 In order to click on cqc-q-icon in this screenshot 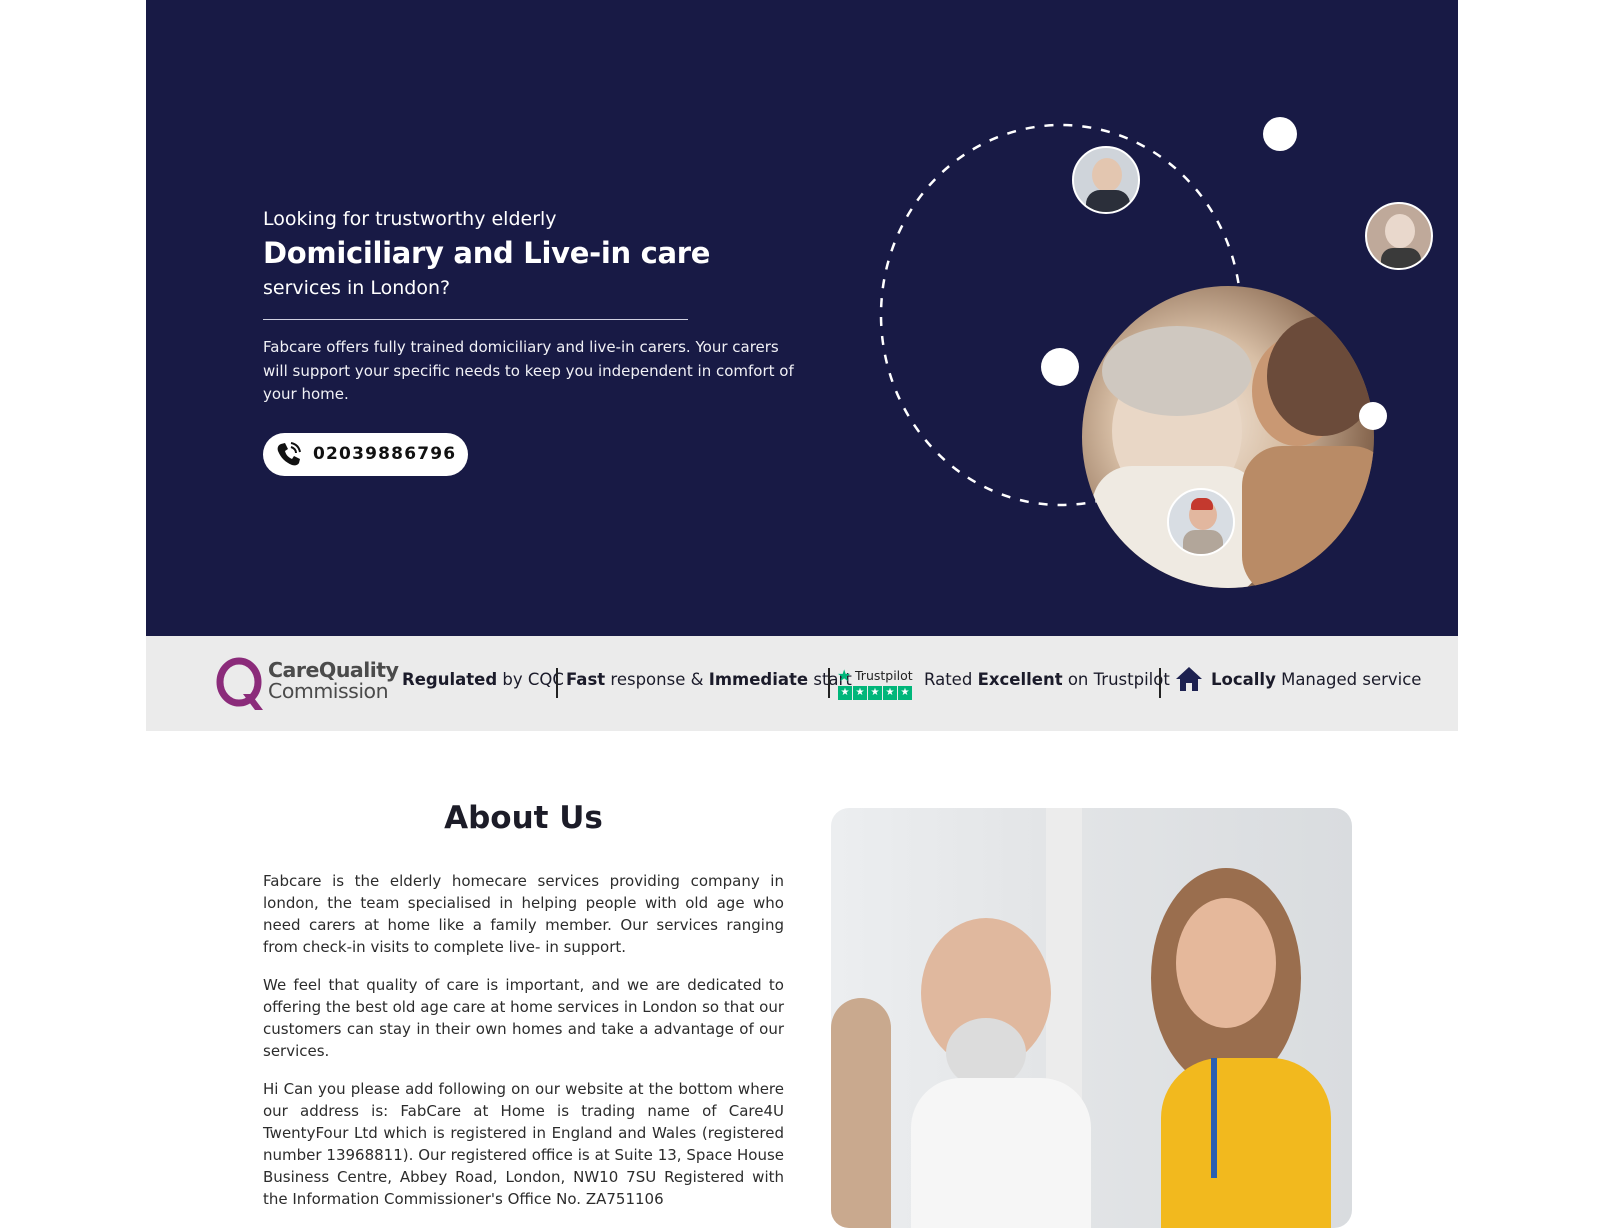, I will do `click(239, 683)`.